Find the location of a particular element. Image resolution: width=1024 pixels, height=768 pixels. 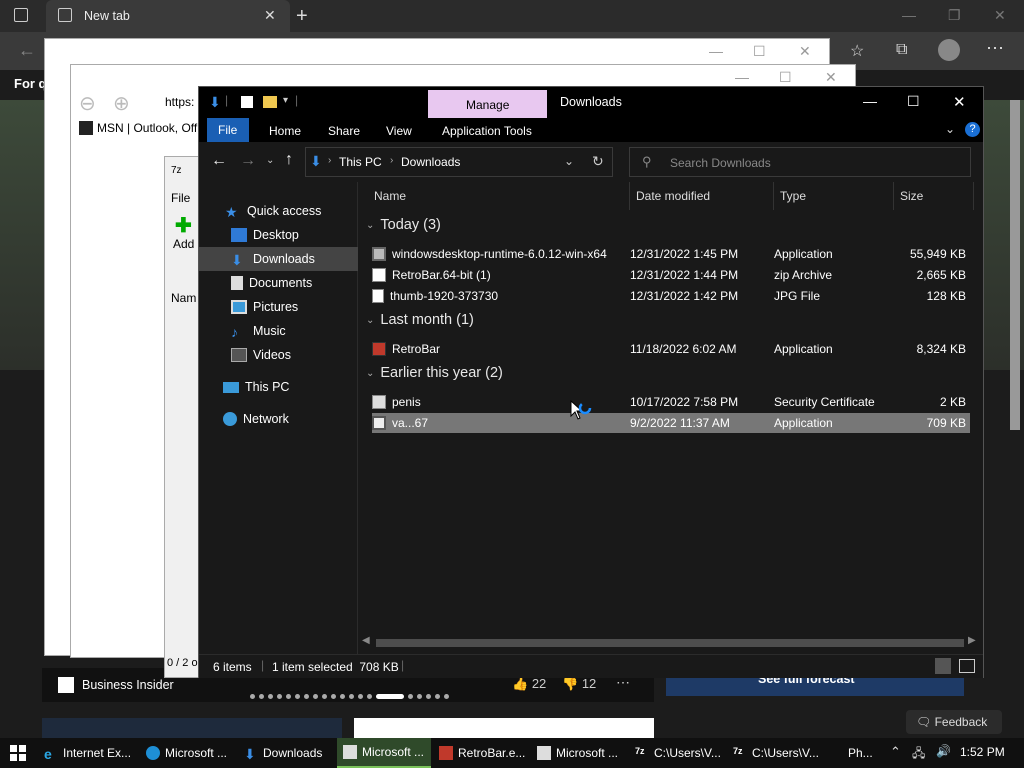

carousel-dots is located at coordinates (350, 696).